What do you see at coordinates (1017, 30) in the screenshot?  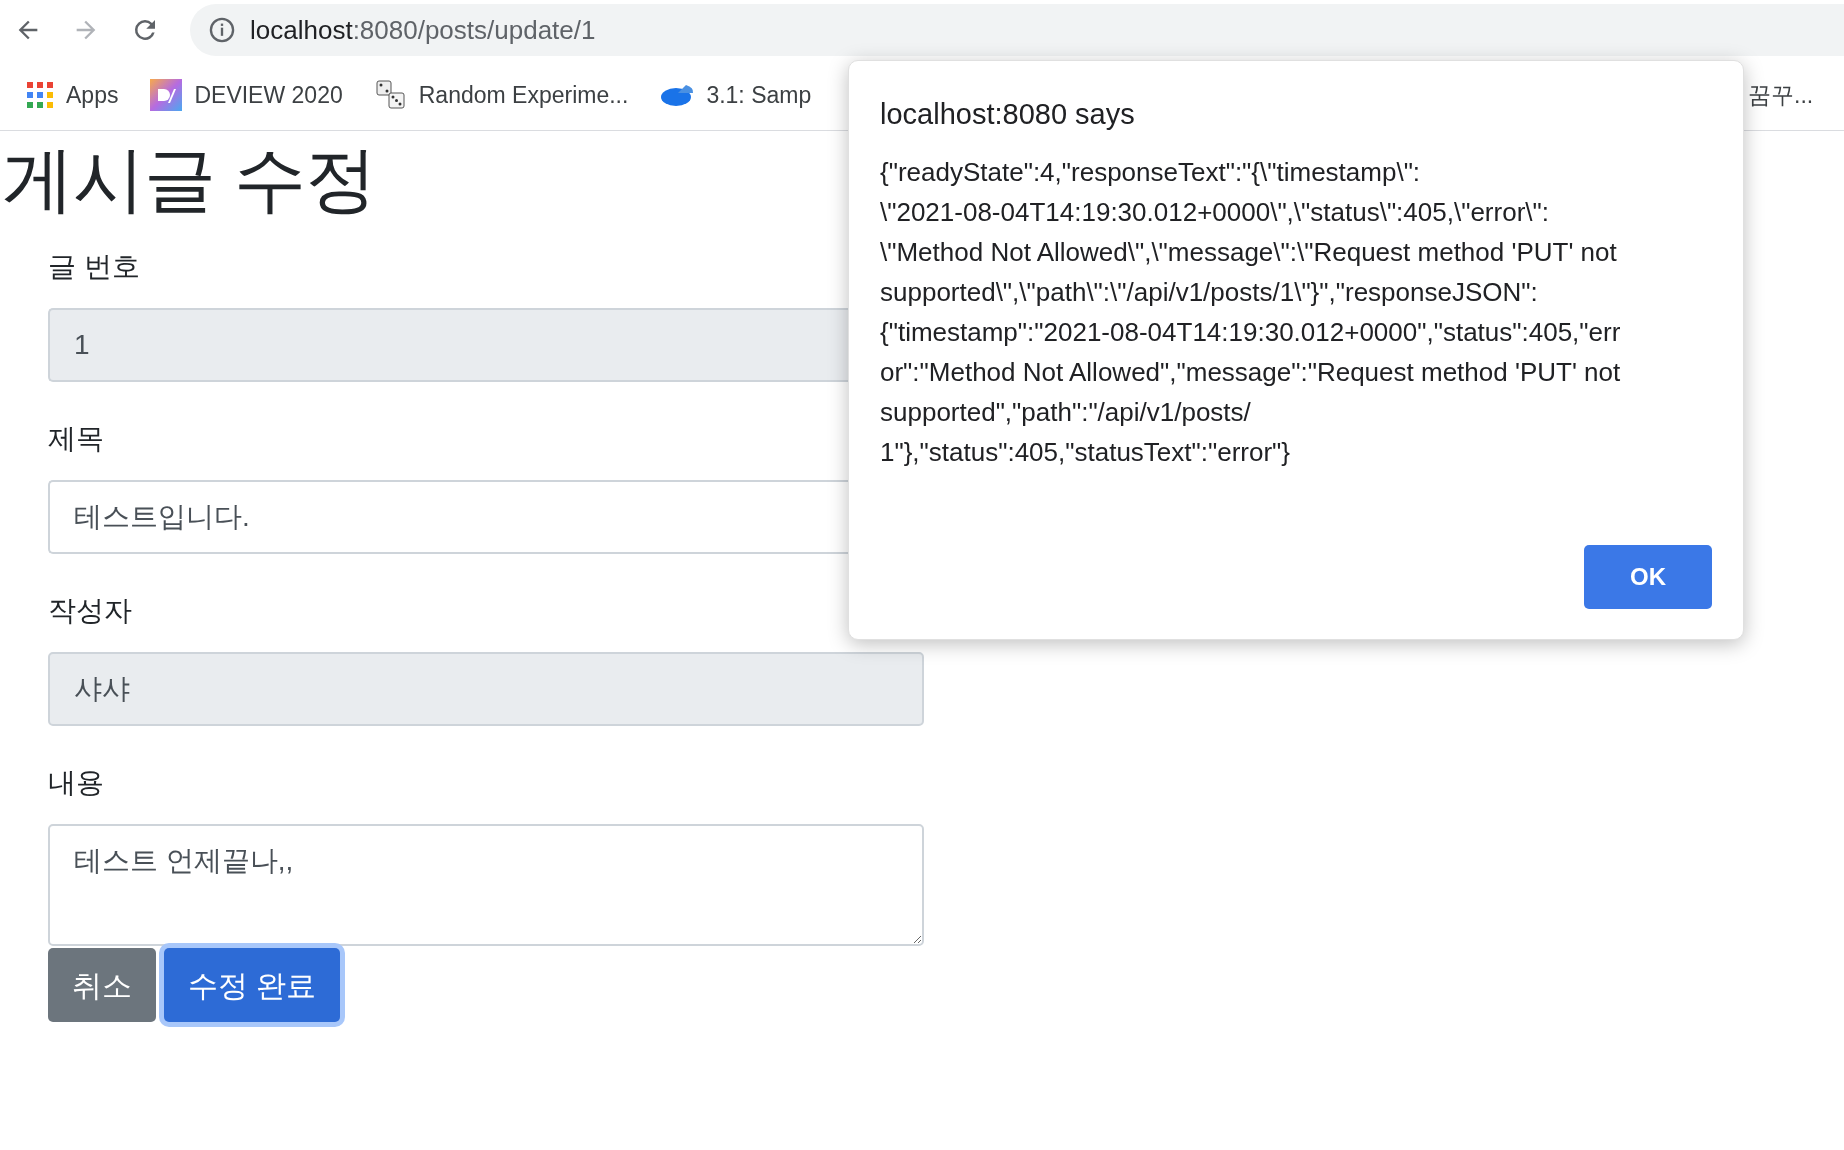 I see `address-bar: localhost:8080/posts/update/1` at bounding box center [1017, 30].